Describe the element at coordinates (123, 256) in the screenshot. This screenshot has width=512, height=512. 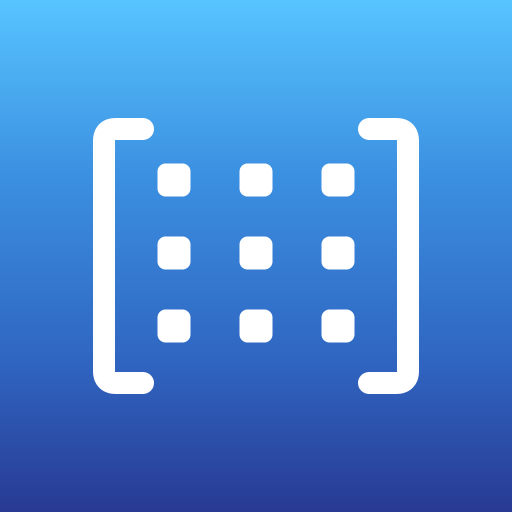
I see `left-bracket-icon` at that location.